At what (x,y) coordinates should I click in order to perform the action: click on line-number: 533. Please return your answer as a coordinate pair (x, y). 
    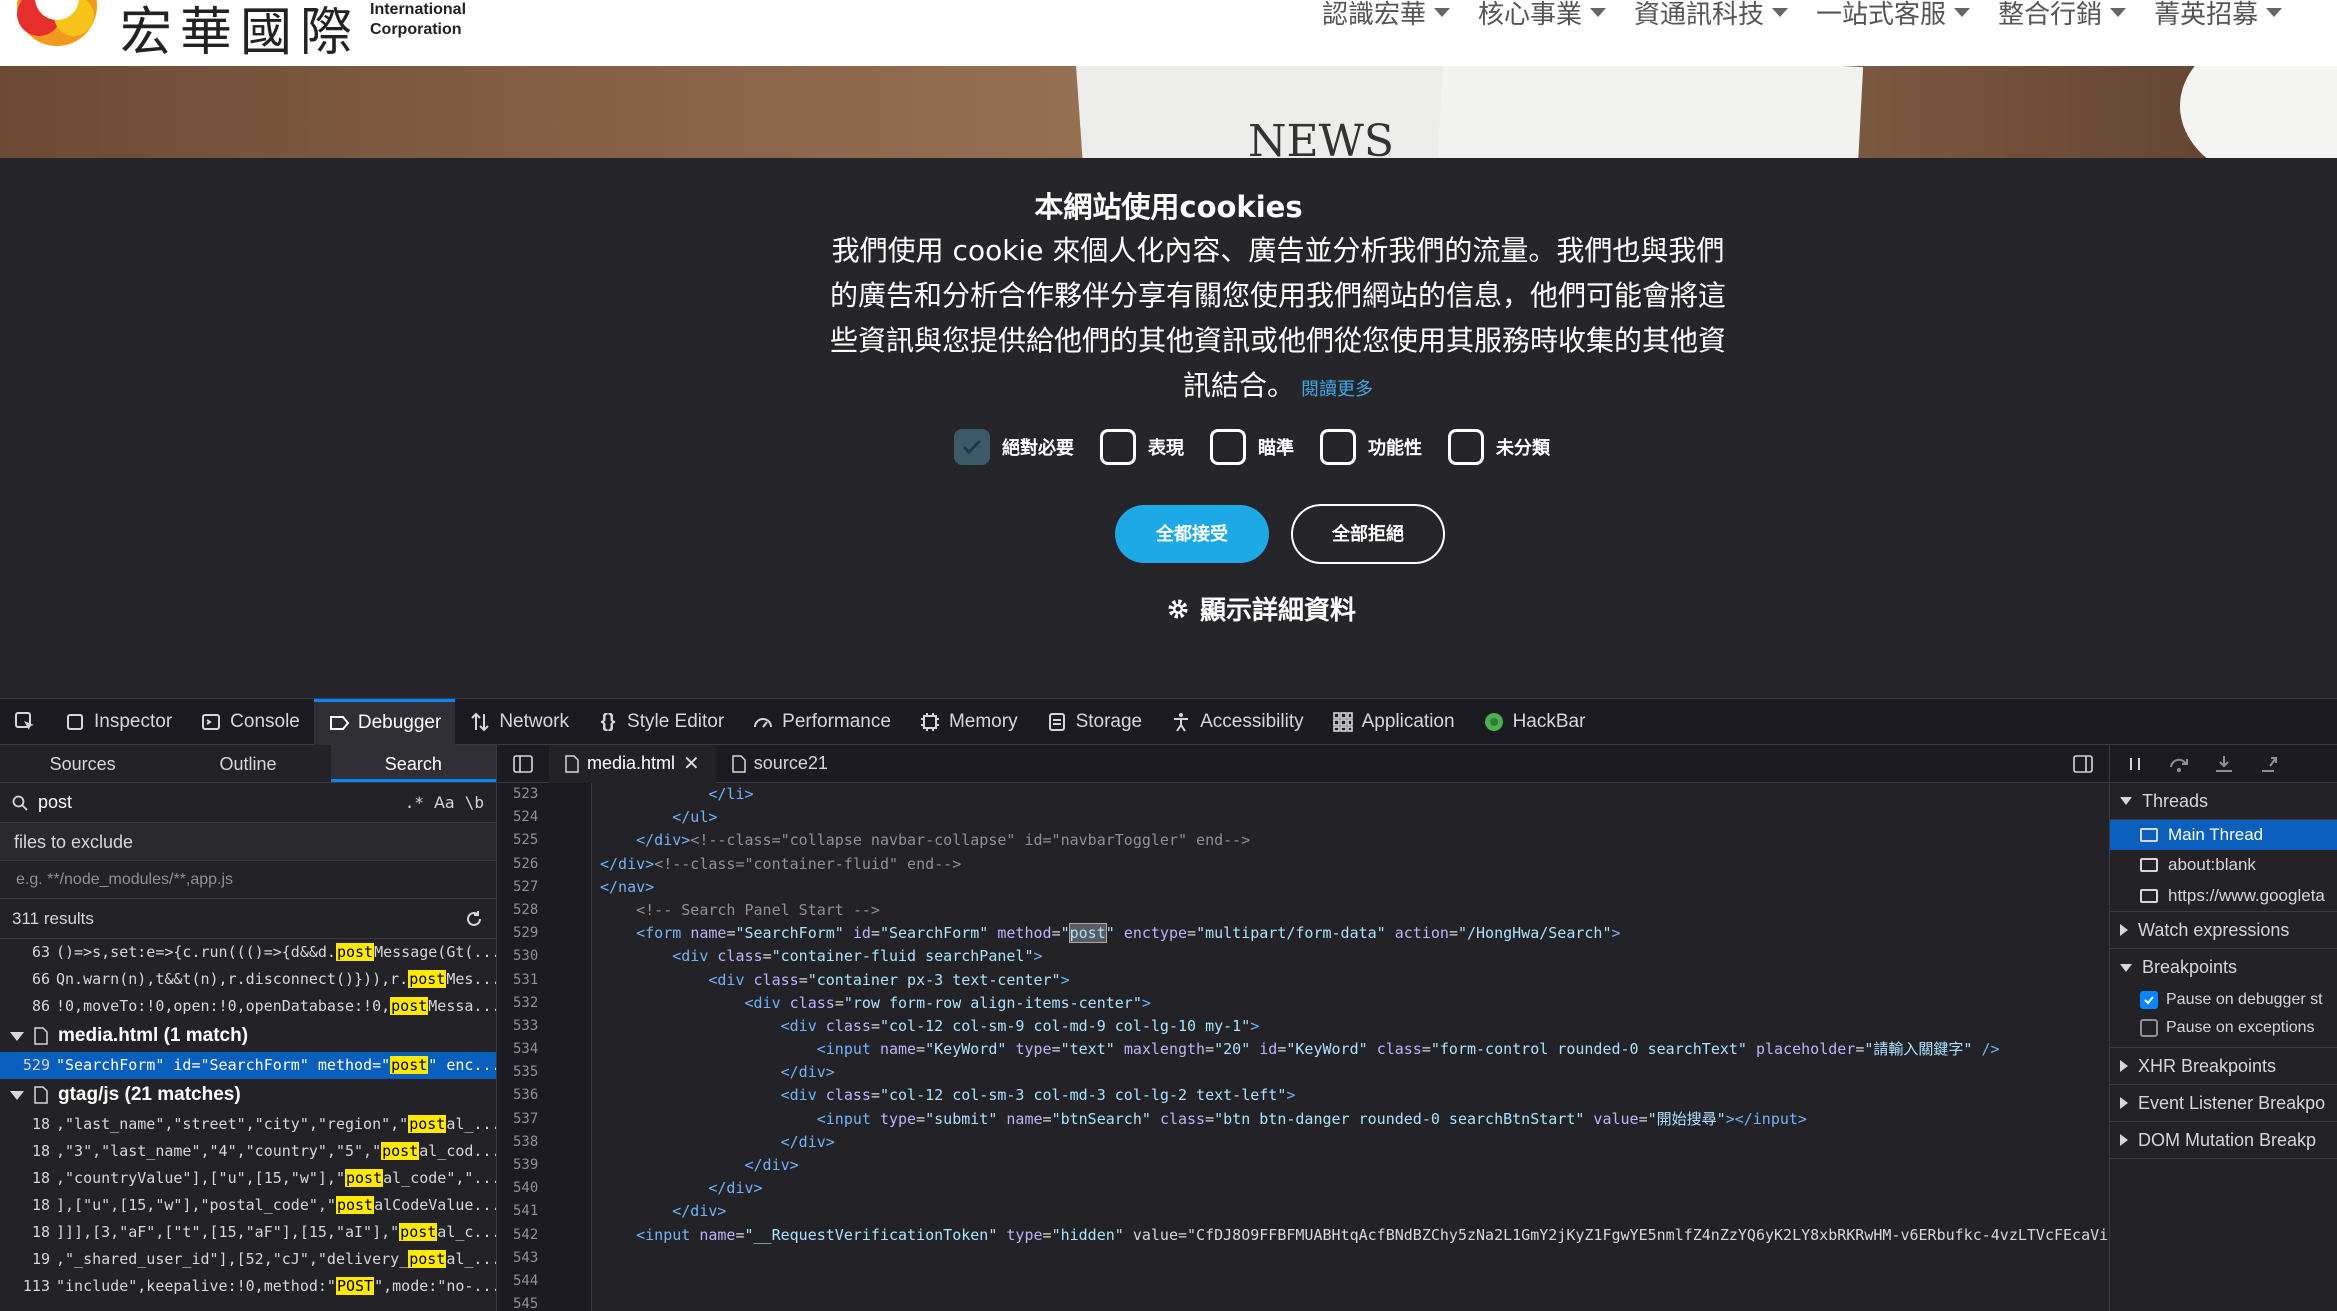
    Looking at the image, I should click on (544, 1026).